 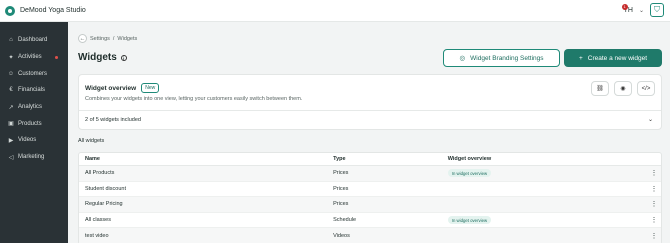 What do you see at coordinates (335, 11) in the screenshot?
I see `top-bar: DeMood Yoga Studio 1 TH ⌄ ⛉` at bounding box center [335, 11].